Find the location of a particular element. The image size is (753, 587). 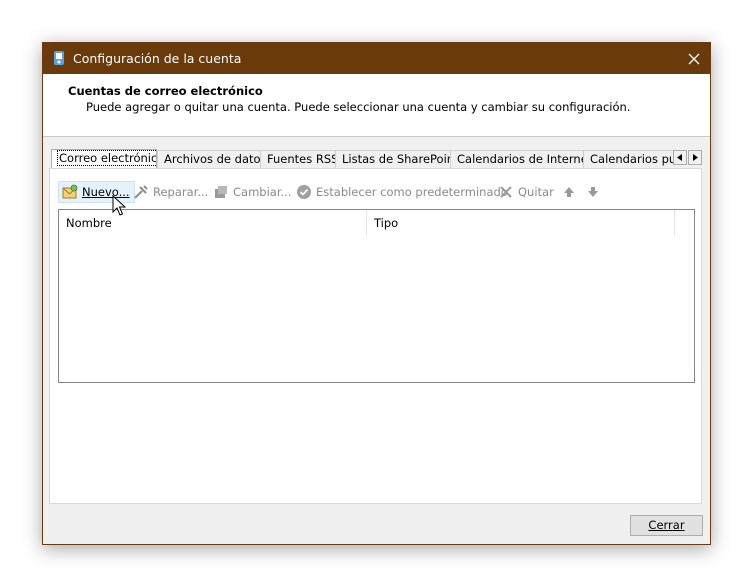

close-dialog-button-label: Cerrar is located at coordinates (666, 525).